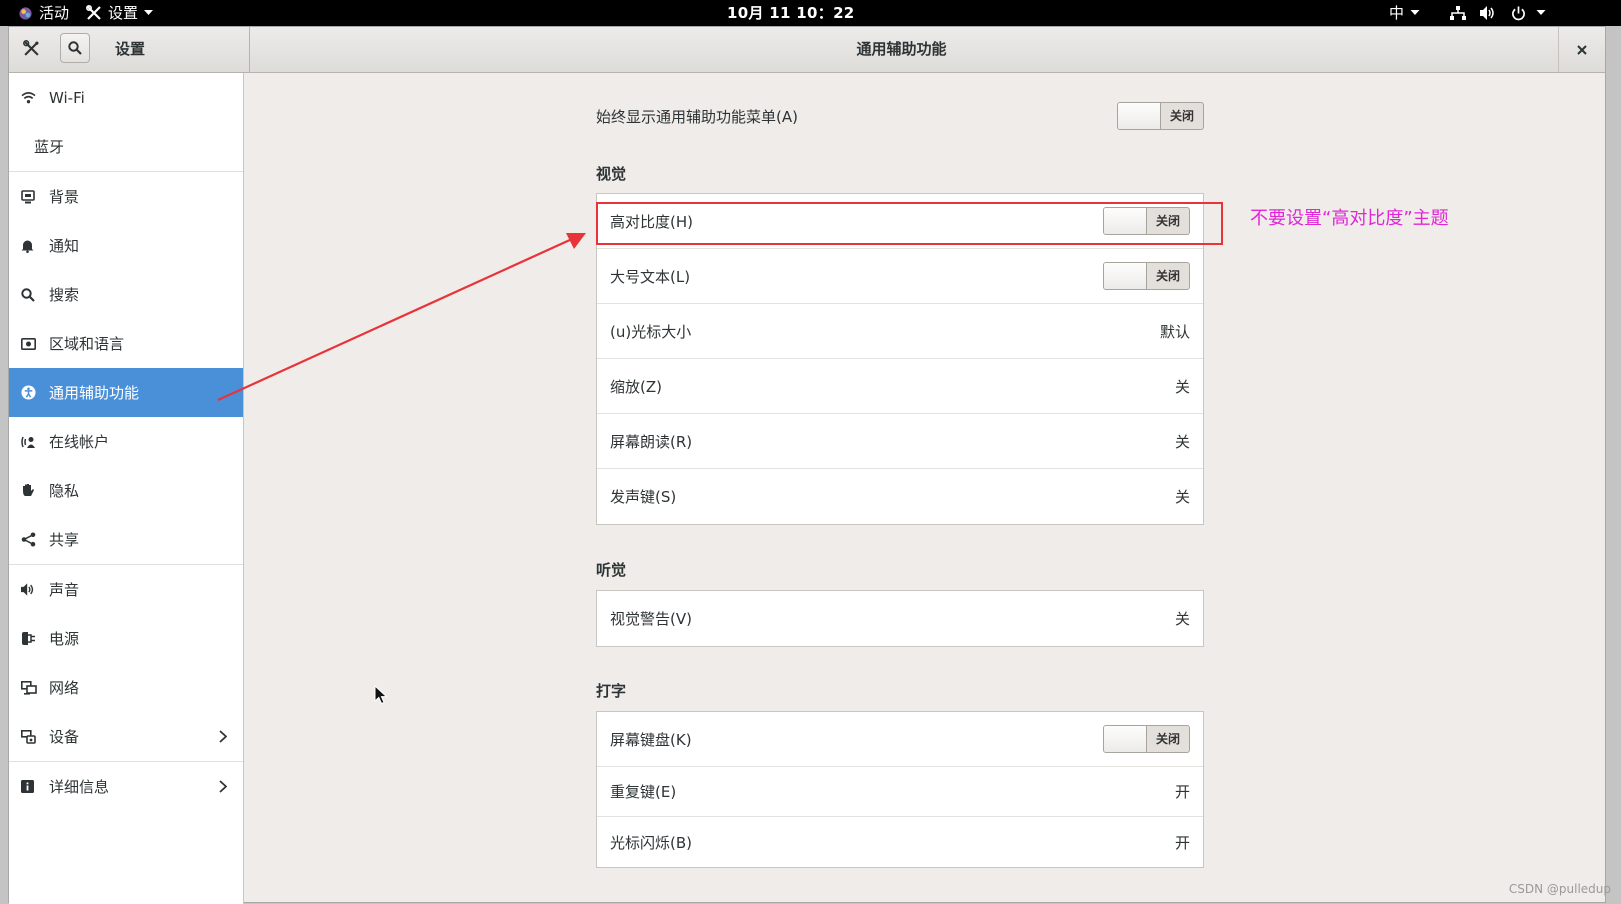 The image size is (1621, 904). Describe the element at coordinates (1559, 889) in the screenshot. I see `watermark: CSDN @pulledup` at that location.